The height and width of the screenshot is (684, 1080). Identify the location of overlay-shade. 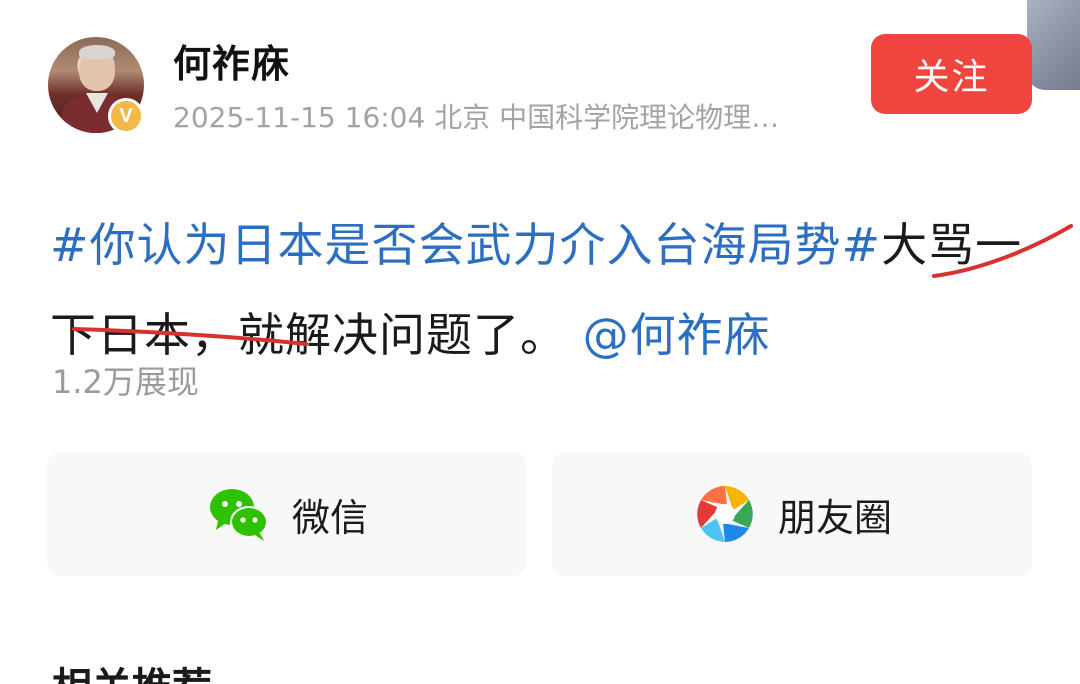
(1053, 45).